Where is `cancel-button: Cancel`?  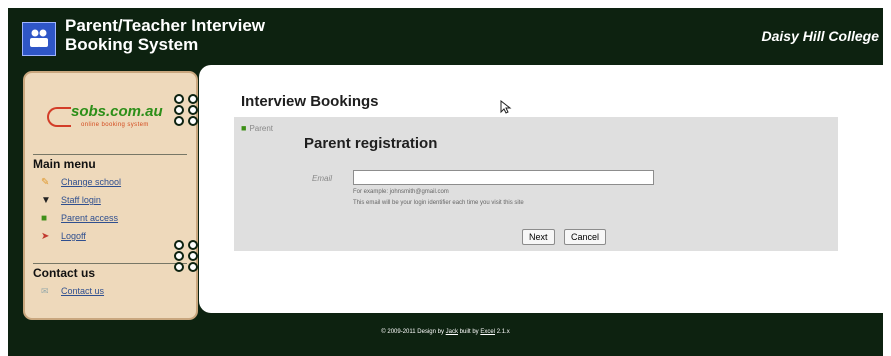 cancel-button: Cancel is located at coordinates (585, 237).